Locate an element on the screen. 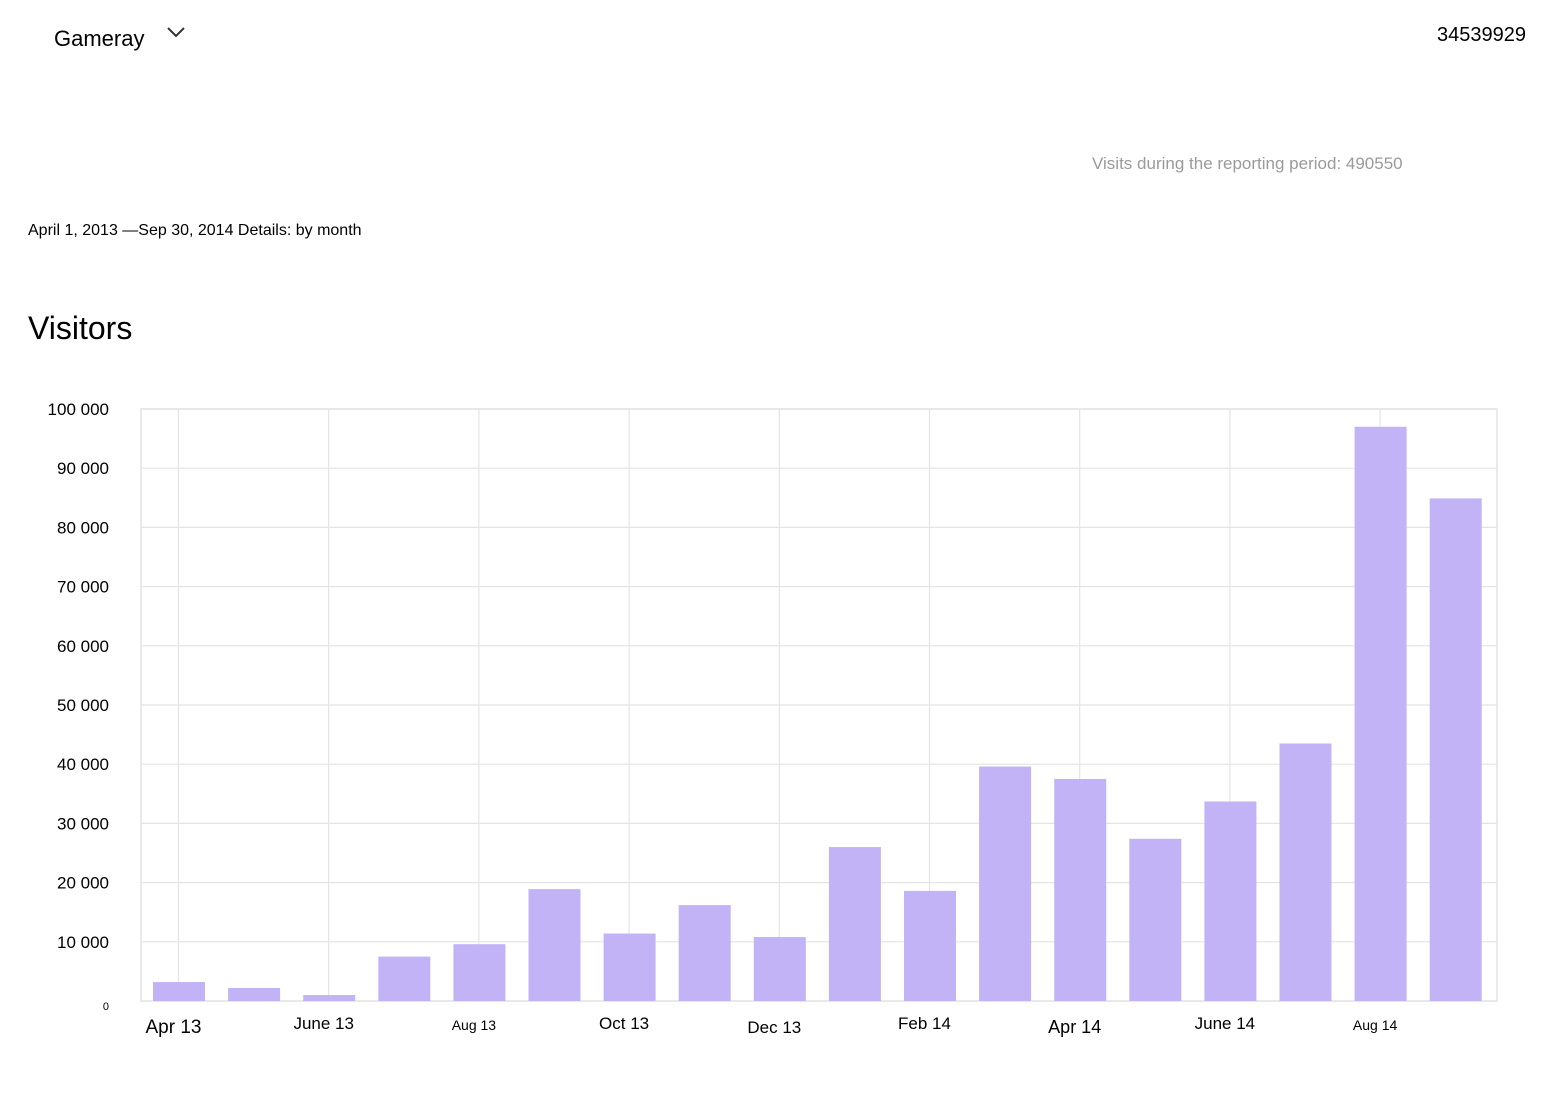 Image resolution: width=1554 pixels, height=1106 pixels. y-tick-label: 60 000 is located at coordinates (83, 646).